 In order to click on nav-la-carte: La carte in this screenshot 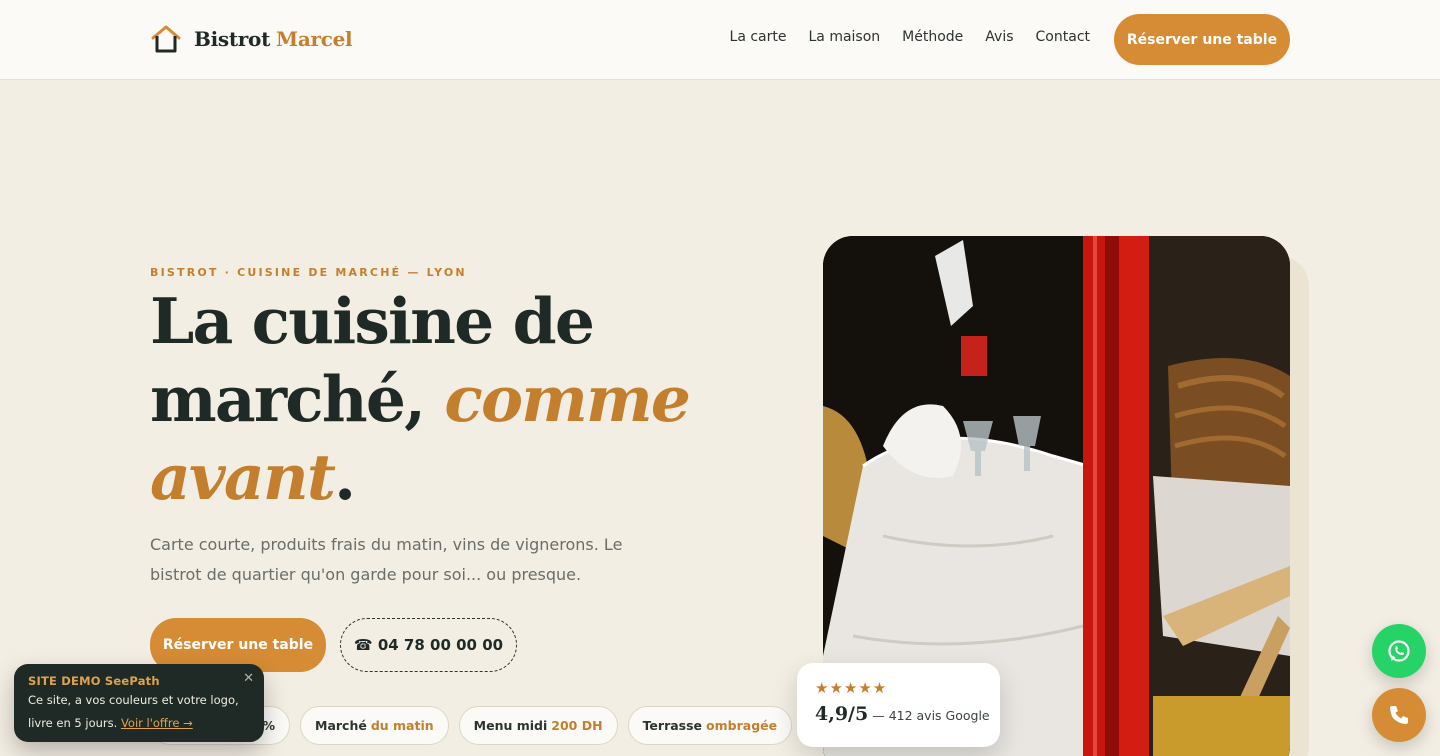, I will do `click(758, 37)`.